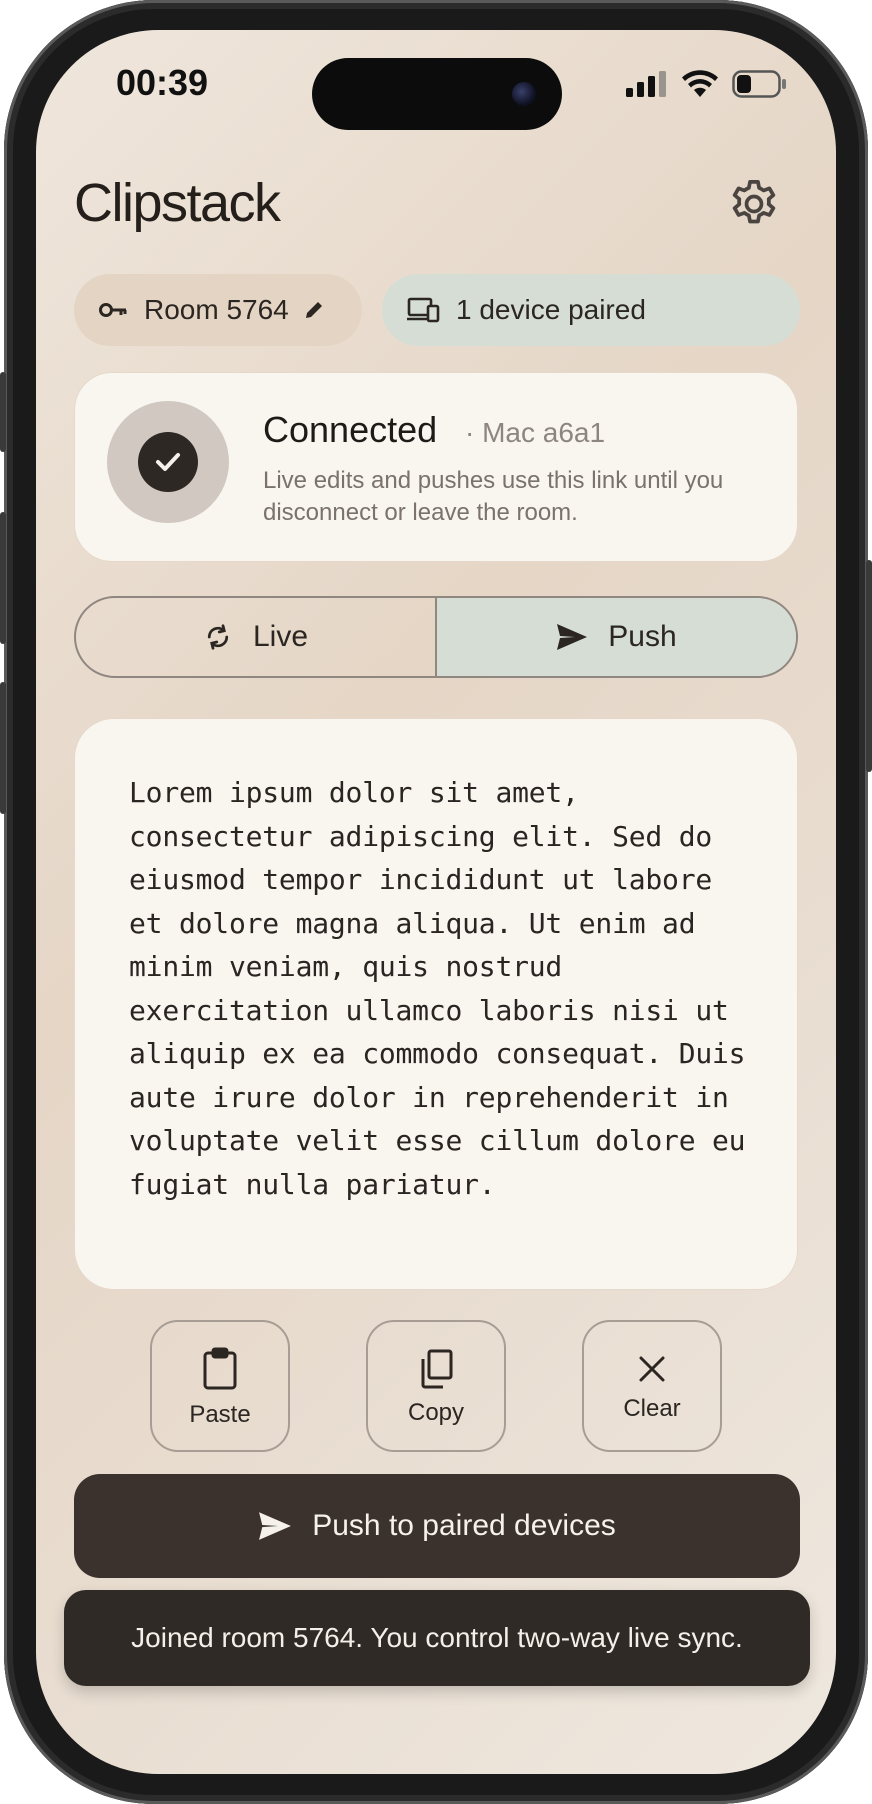 The height and width of the screenshot is (1804, 872). Describe the element at coordinates (646, 84) in the screenshot. I see `signal-icon` at that location.